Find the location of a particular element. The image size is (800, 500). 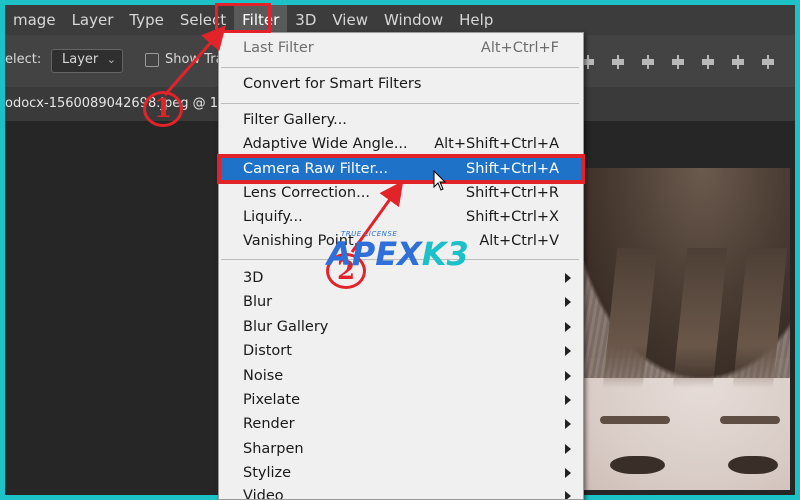

menu-item-label: Noise is located at coordinates (263, 376).